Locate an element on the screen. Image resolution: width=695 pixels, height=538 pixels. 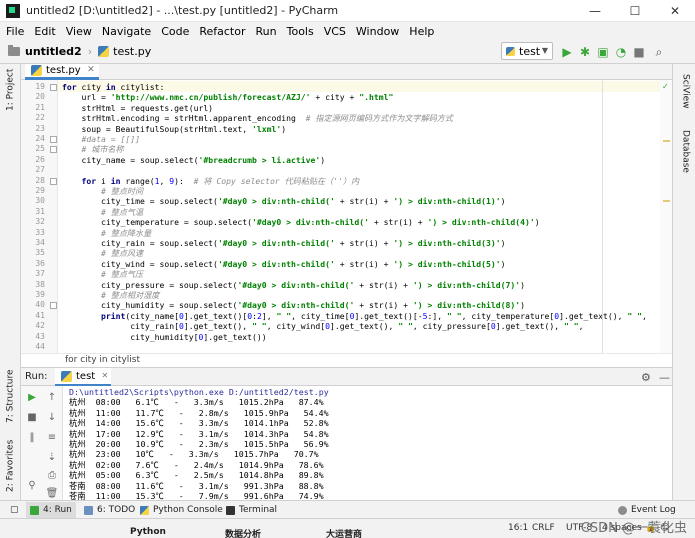
debug-icon: ✱ is located at coordinates (585, 52).